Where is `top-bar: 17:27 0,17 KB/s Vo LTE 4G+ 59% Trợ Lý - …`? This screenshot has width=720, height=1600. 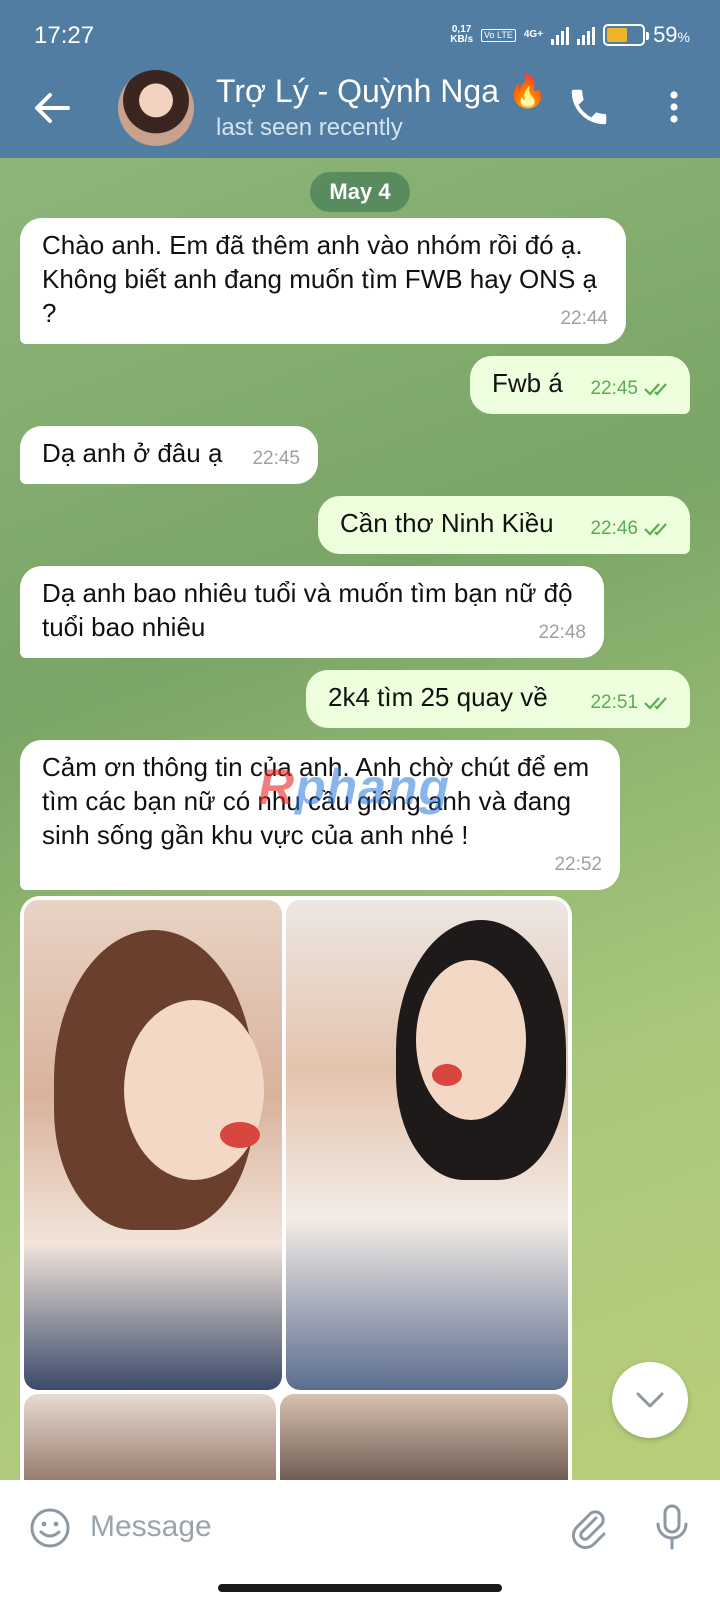 top-bar: 17:27 0,17 KB/s Vo LTE 4G+ 59% Trợ Lý - … is located at coordinates (360, 79).